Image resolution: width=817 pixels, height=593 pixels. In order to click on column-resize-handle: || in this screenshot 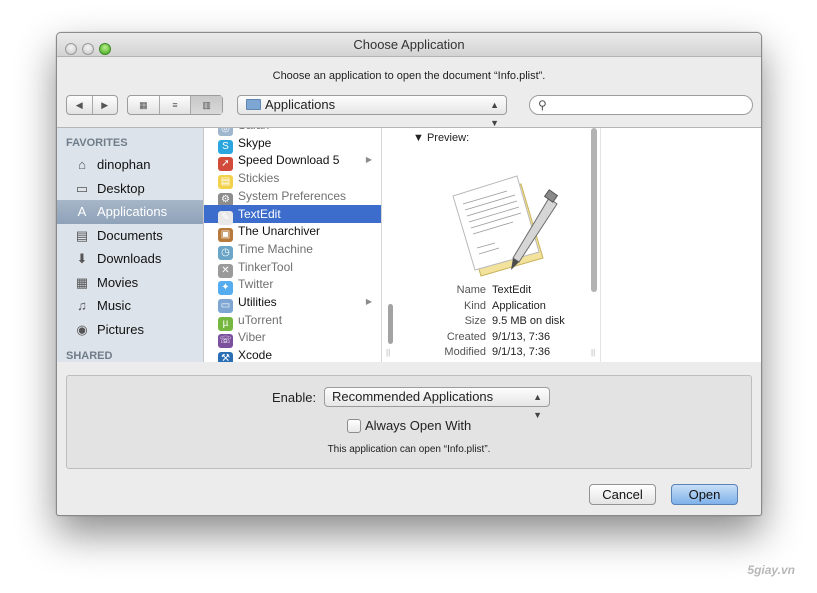, I will do `click(388, 352)`.